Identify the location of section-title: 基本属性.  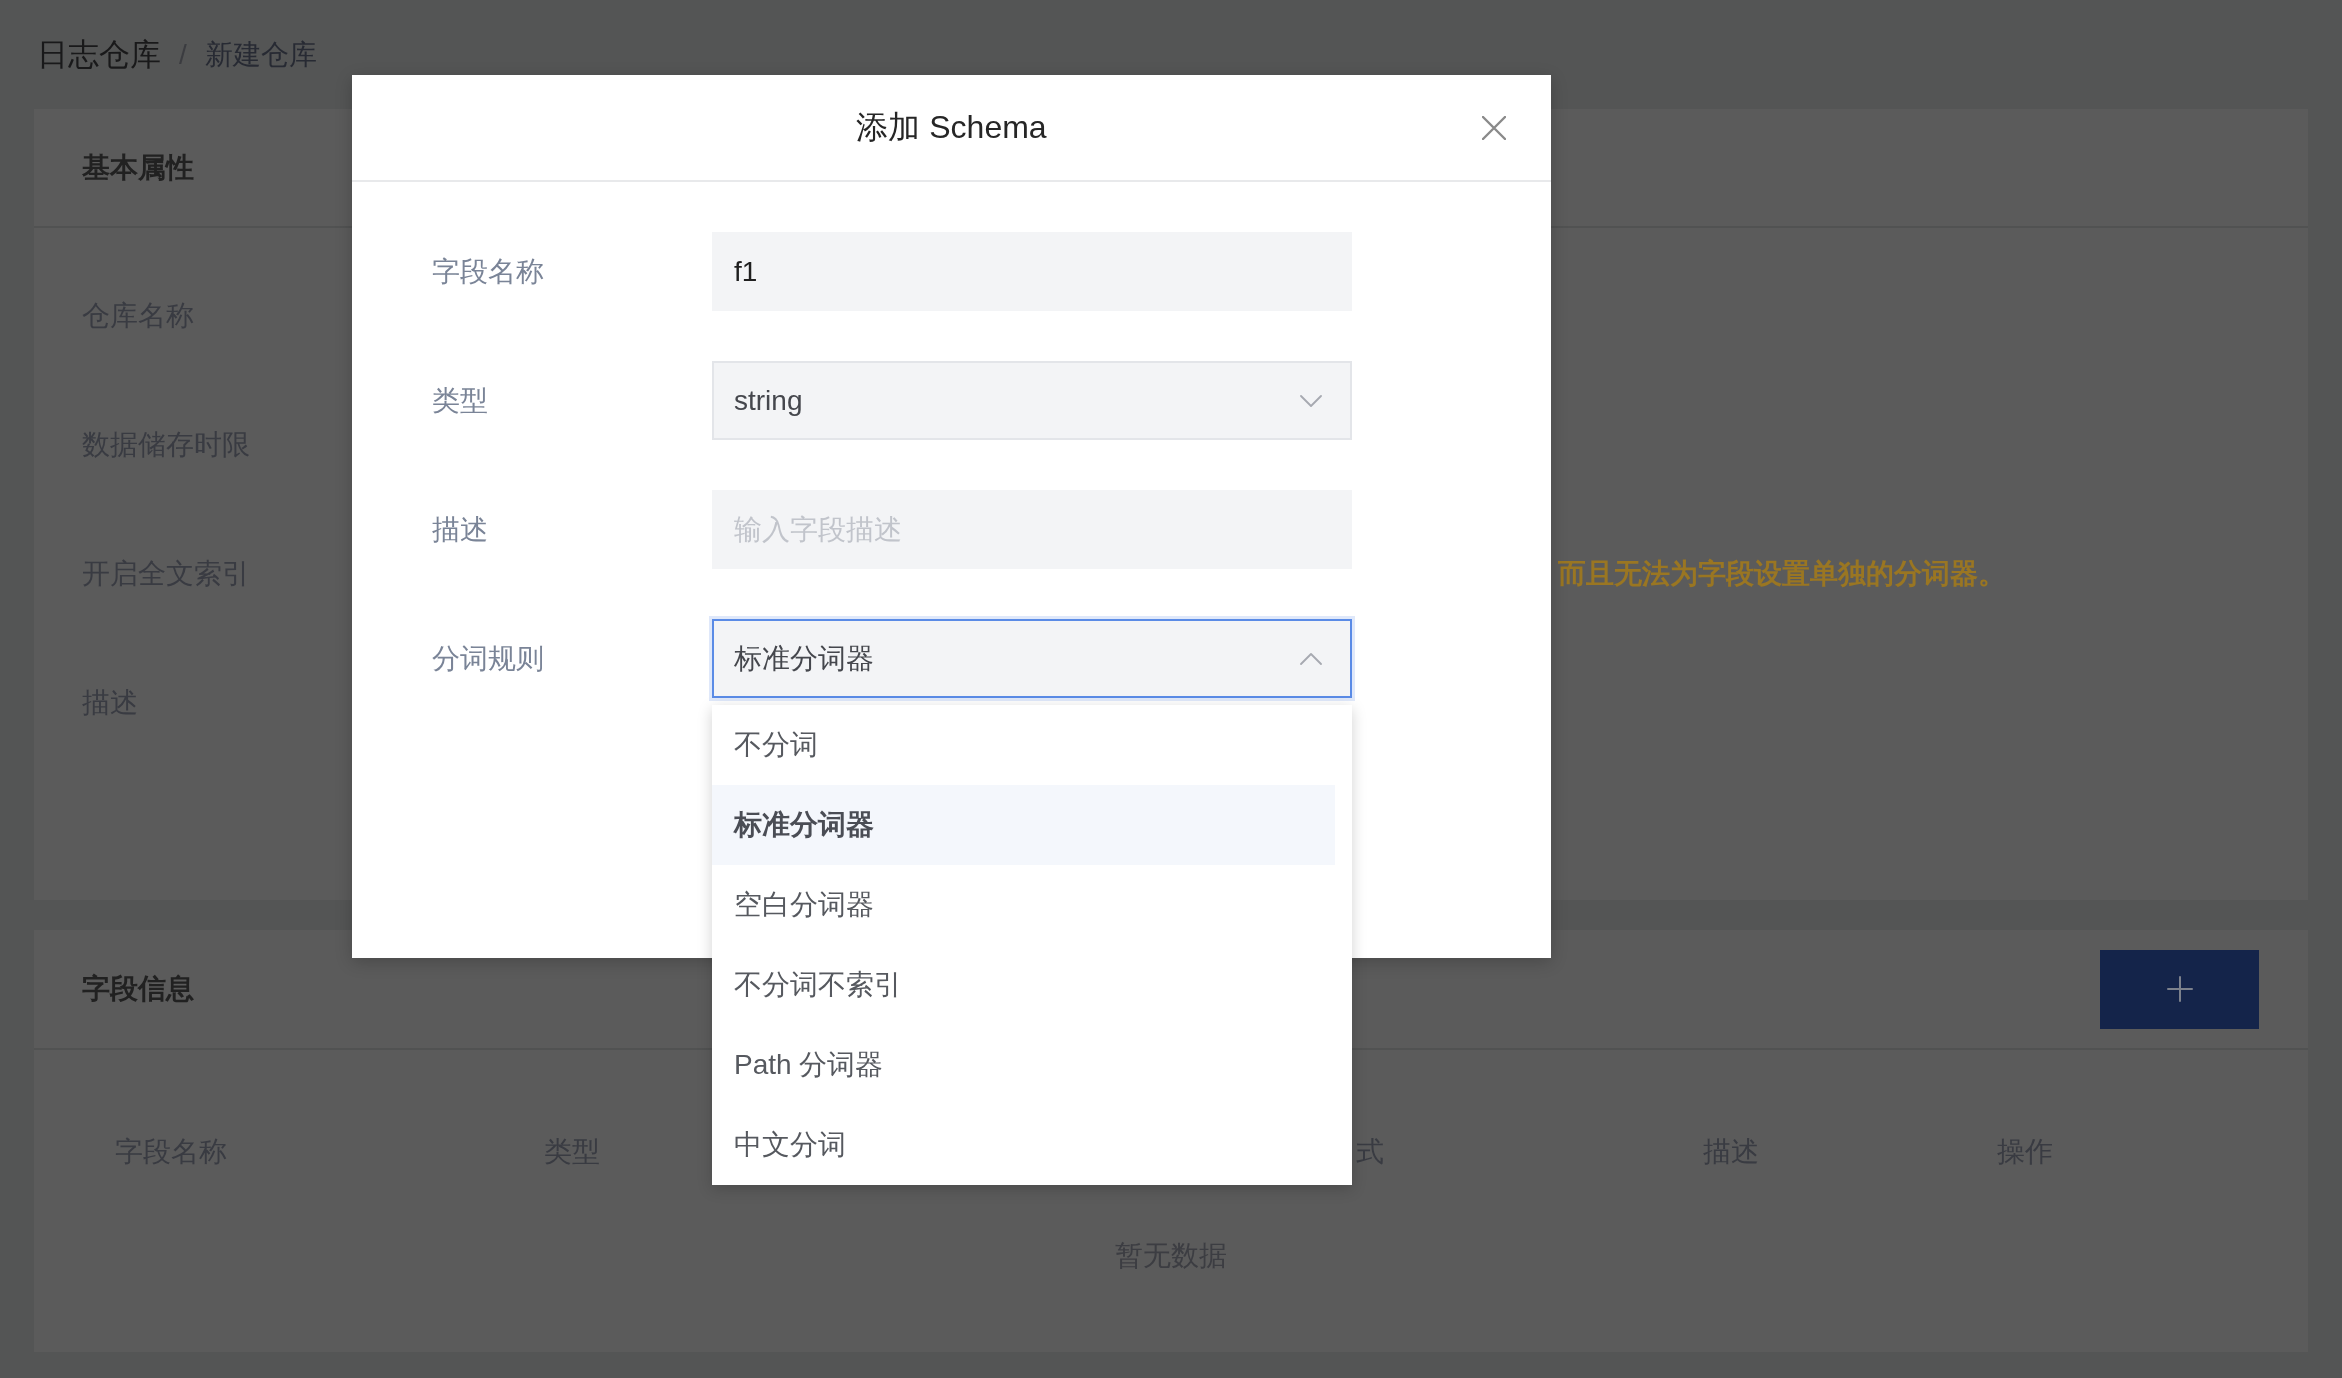
(138, 167).